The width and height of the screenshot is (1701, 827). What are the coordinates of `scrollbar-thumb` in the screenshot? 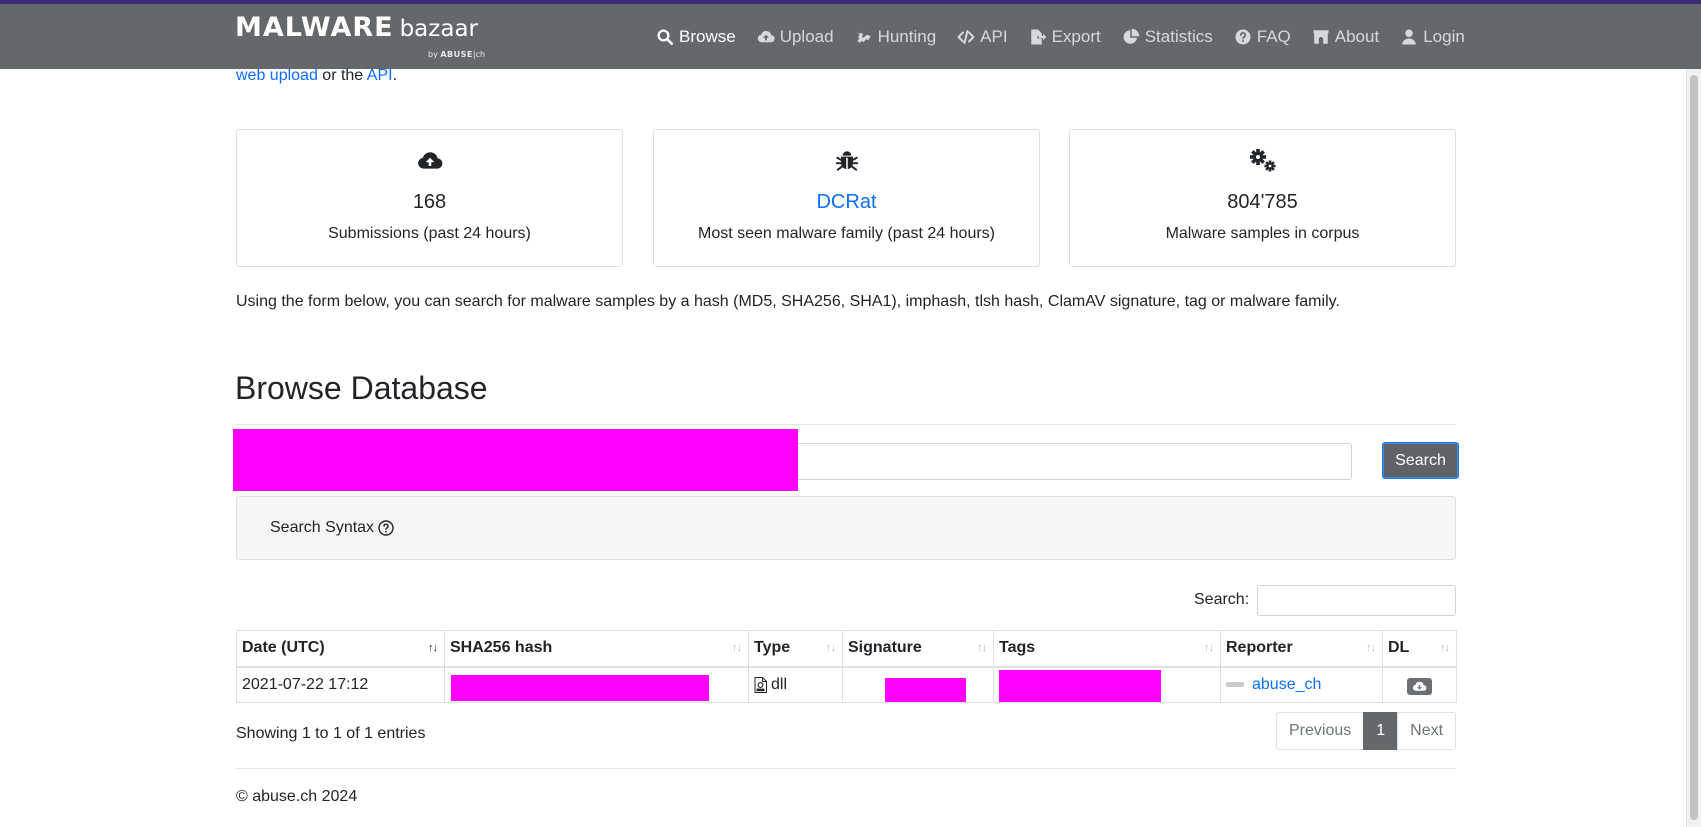 It's located at (1694, 447).